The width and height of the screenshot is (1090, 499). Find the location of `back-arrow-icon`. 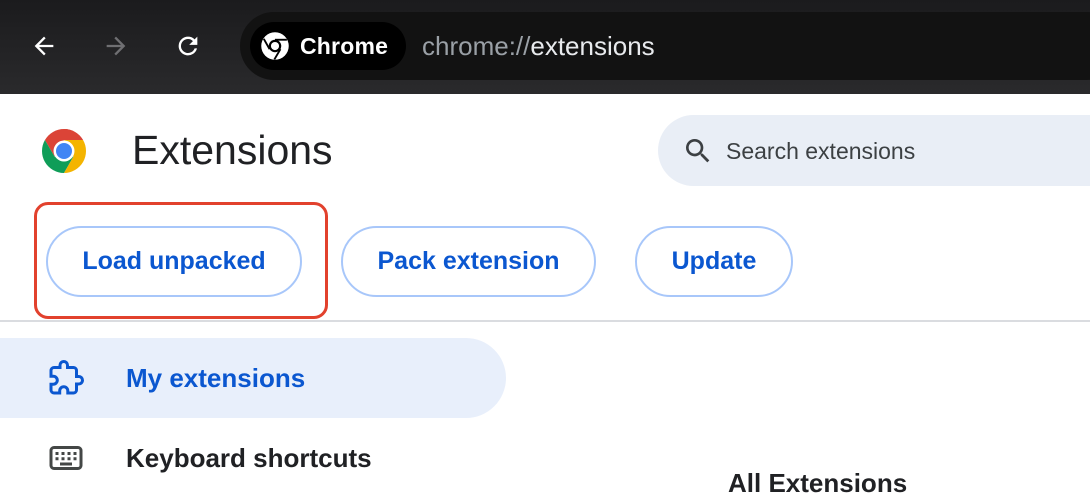

back-arrow-icon is located at coordinates (44, 46).